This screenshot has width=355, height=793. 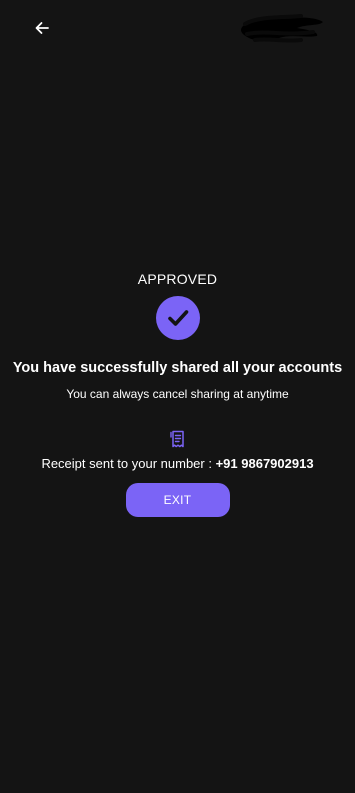 What do you see at coordinates (128, 463) in the screenshot?
I see `receipt-prefix: Receipt sent to your number :` at bounding box center [128, 463].